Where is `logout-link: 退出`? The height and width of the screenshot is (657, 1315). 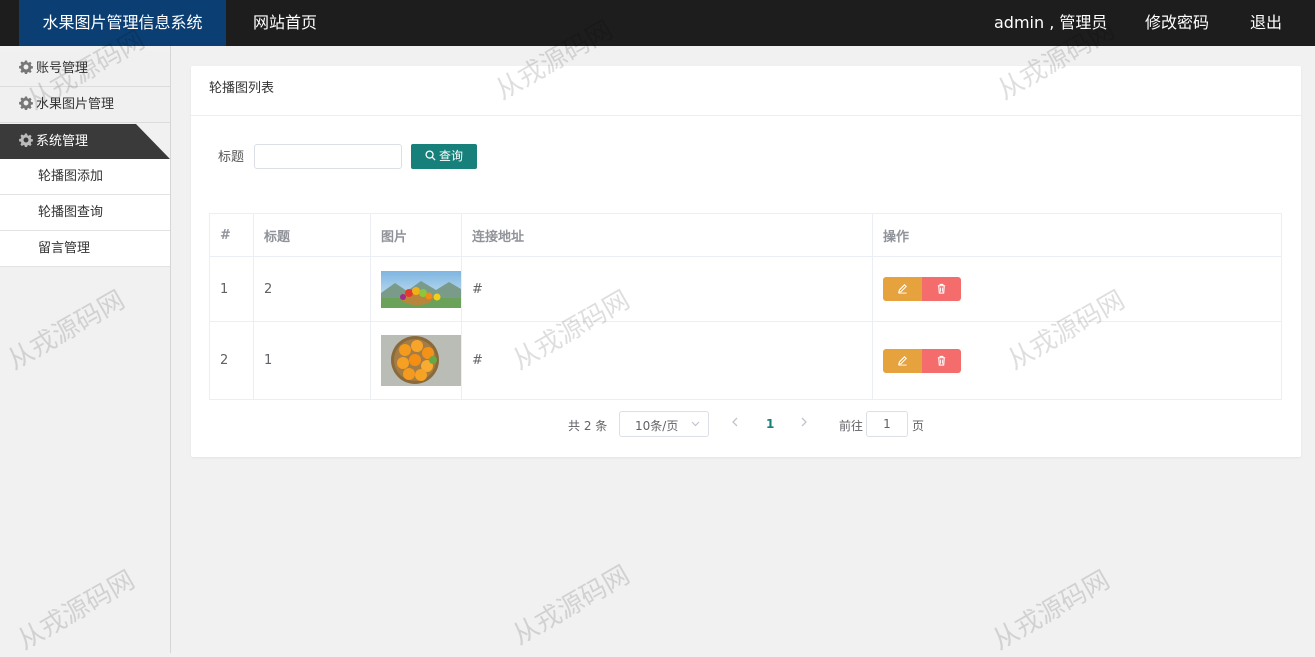 logout-link: 退出 is located at coordinates (1266, 23).